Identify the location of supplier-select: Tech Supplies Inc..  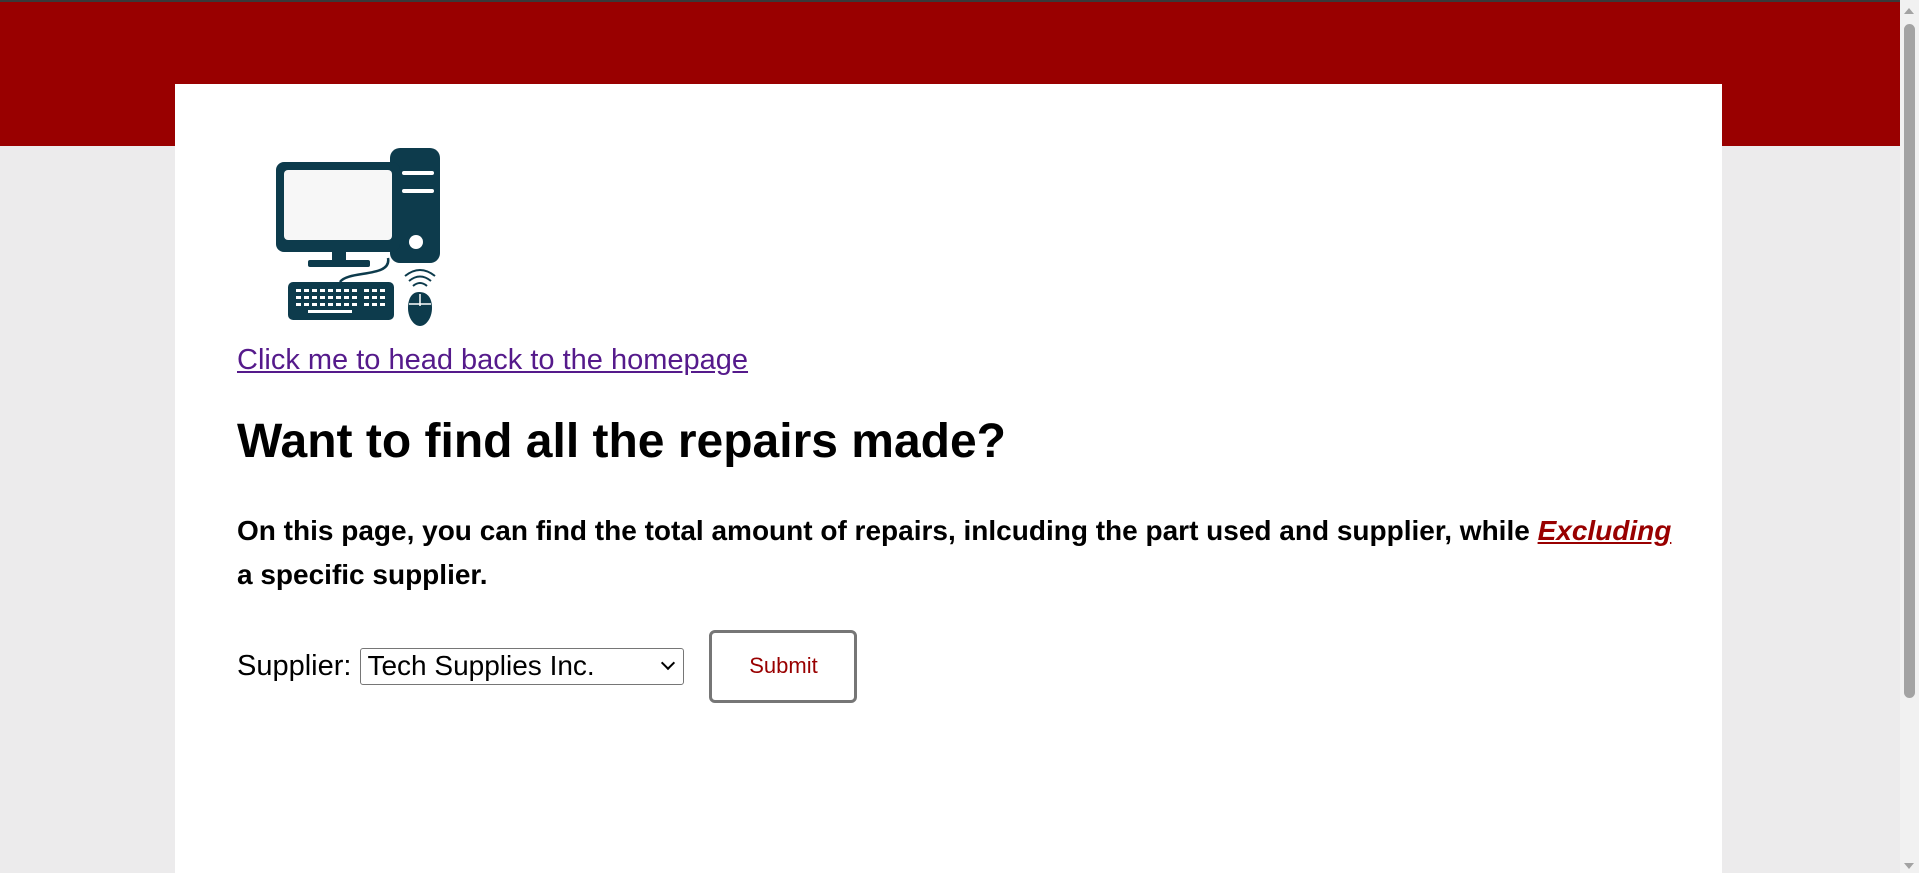
(522, 666).